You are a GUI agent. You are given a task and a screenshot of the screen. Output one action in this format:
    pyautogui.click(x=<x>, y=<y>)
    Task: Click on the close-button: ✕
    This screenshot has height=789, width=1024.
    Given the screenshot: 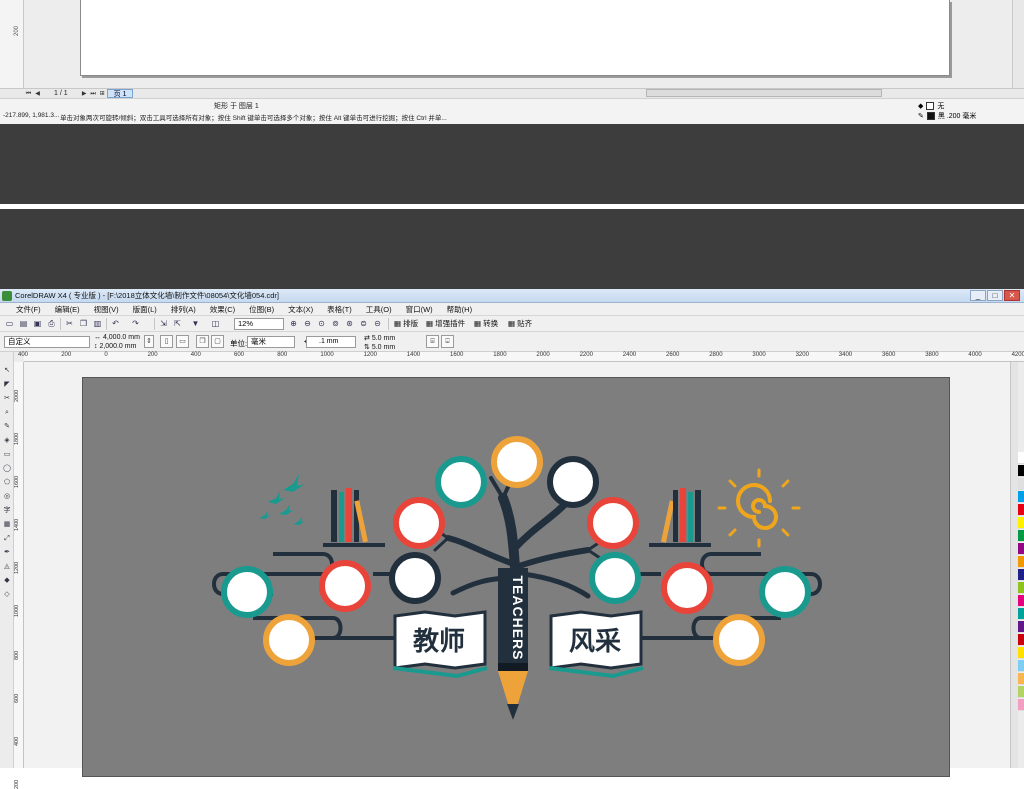 What is the action you would take?
    pyautogui.click(x=1012, y=295)
    